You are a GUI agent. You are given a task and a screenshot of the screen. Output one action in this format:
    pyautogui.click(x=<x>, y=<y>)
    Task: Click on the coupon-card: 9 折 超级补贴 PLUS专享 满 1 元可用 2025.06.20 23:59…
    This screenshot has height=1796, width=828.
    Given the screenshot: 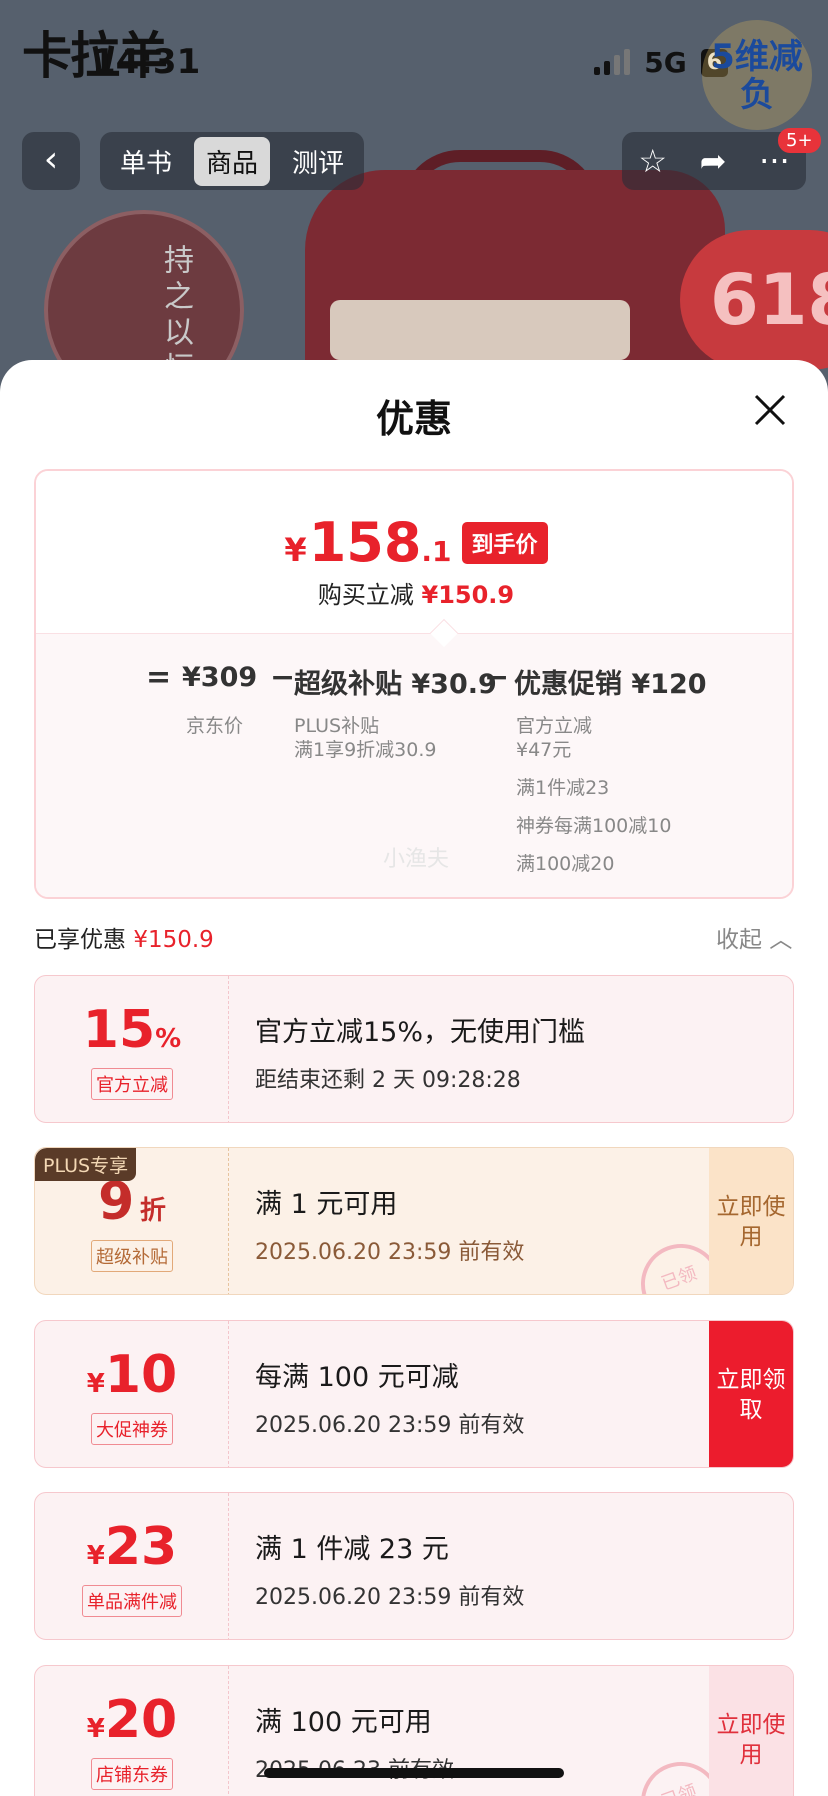 What is the action you would take?
    pyautogui.click(x=414, y=1221)
    